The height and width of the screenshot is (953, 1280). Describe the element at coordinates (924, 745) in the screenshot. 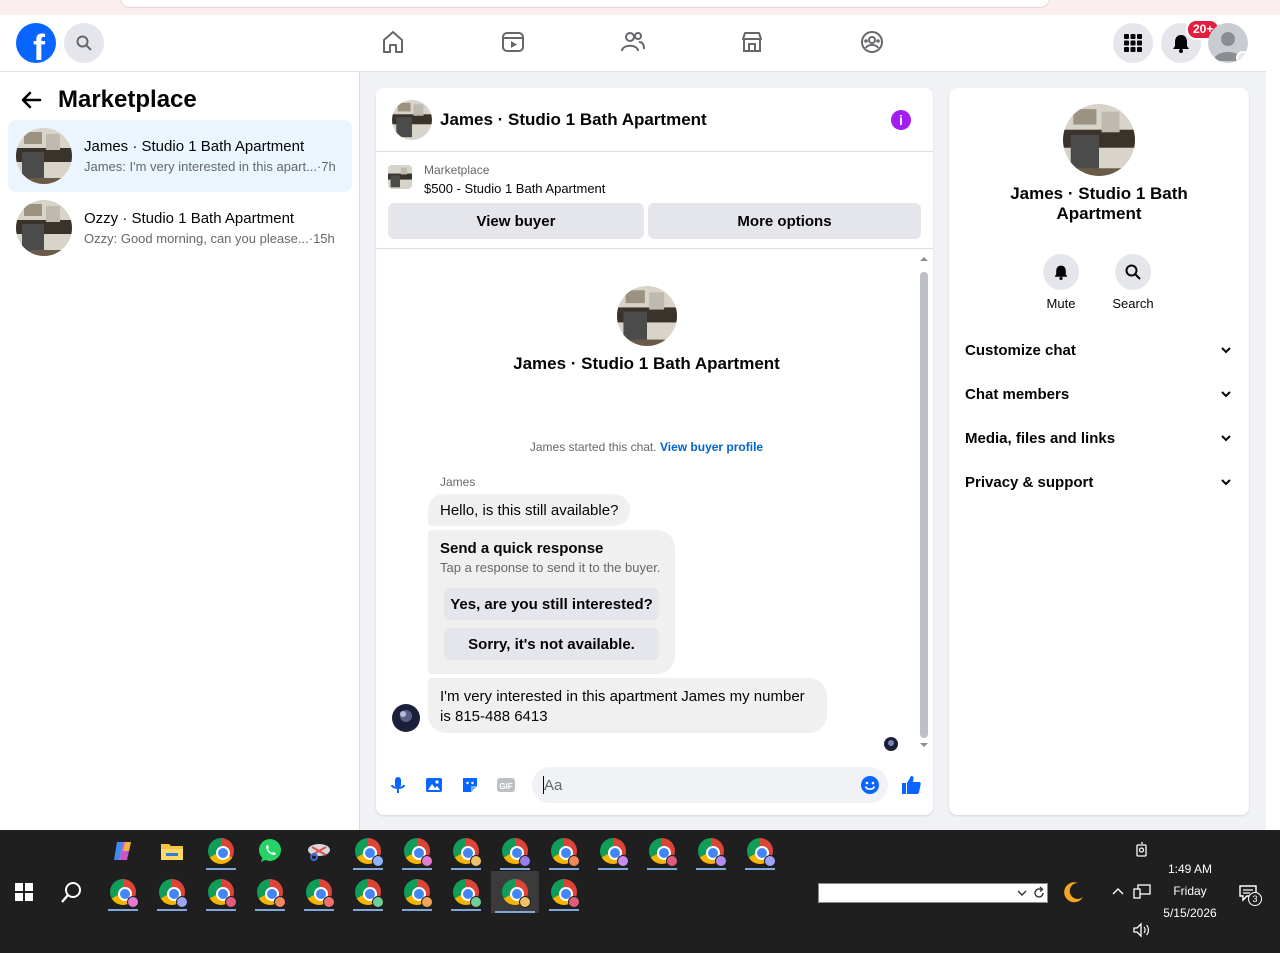

I see `scroll-down-arrow-icon` at that location.